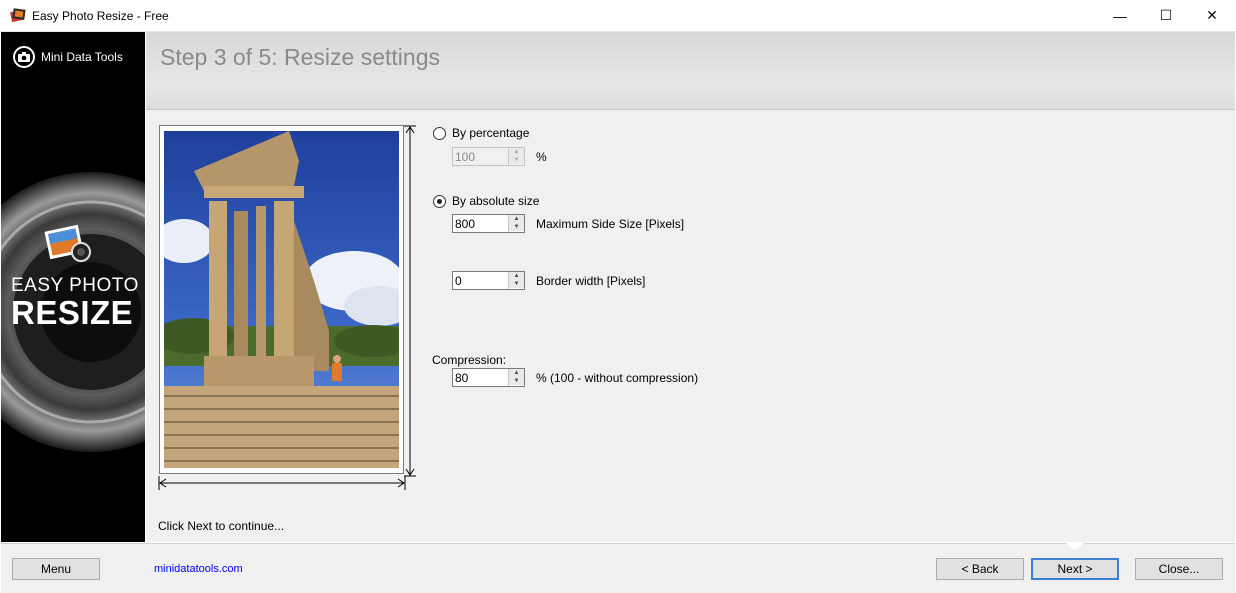 This screenshot has width=1236, height=593. I want to click on close-icon: ✕, so click(1212, 15).